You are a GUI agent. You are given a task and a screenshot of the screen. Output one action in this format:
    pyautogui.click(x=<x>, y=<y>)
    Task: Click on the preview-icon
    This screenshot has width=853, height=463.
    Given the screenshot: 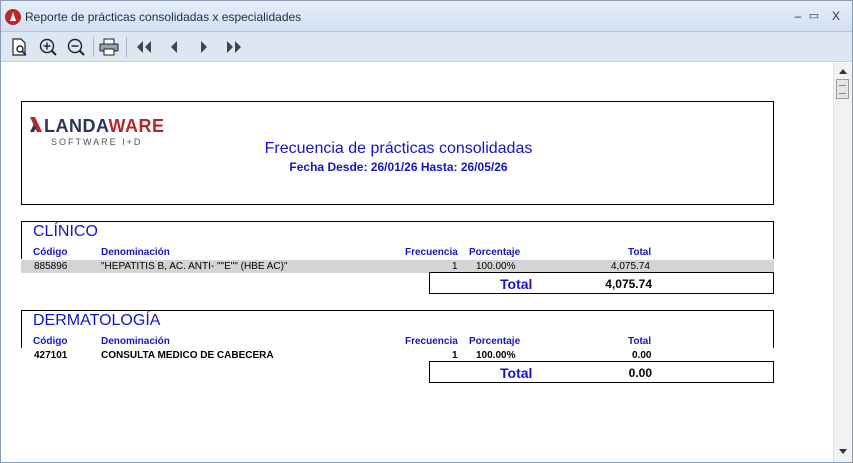 What is the action you would take?
    pyautogui.click(x=20, y=47)
    